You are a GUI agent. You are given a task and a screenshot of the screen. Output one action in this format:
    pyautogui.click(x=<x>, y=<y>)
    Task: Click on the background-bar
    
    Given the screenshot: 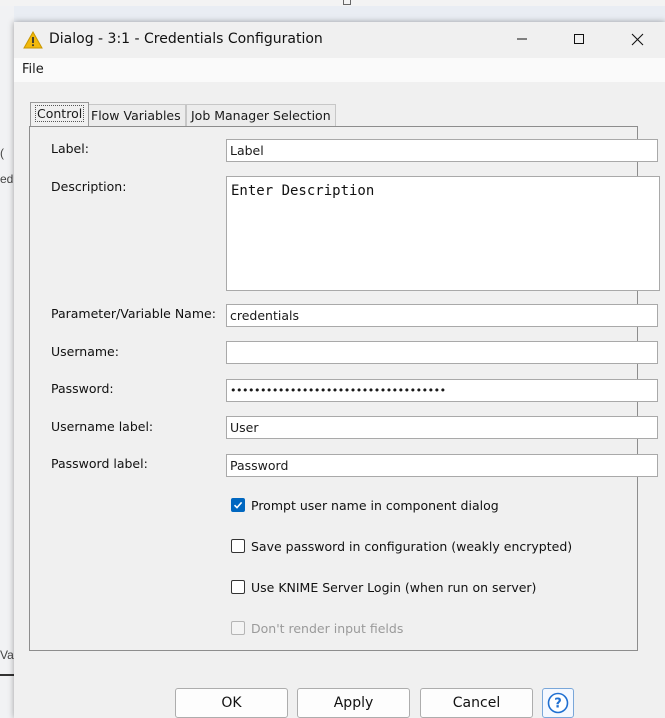 What is the action you would take?
    pyautogui.click(x=7, y=675)
    